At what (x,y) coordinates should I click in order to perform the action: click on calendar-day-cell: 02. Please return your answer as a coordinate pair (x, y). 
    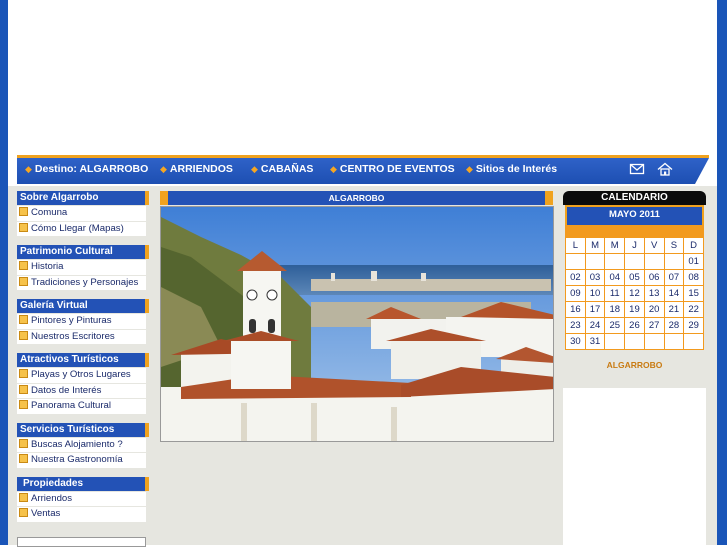
    Looking at the image, I should click on (575, 277).